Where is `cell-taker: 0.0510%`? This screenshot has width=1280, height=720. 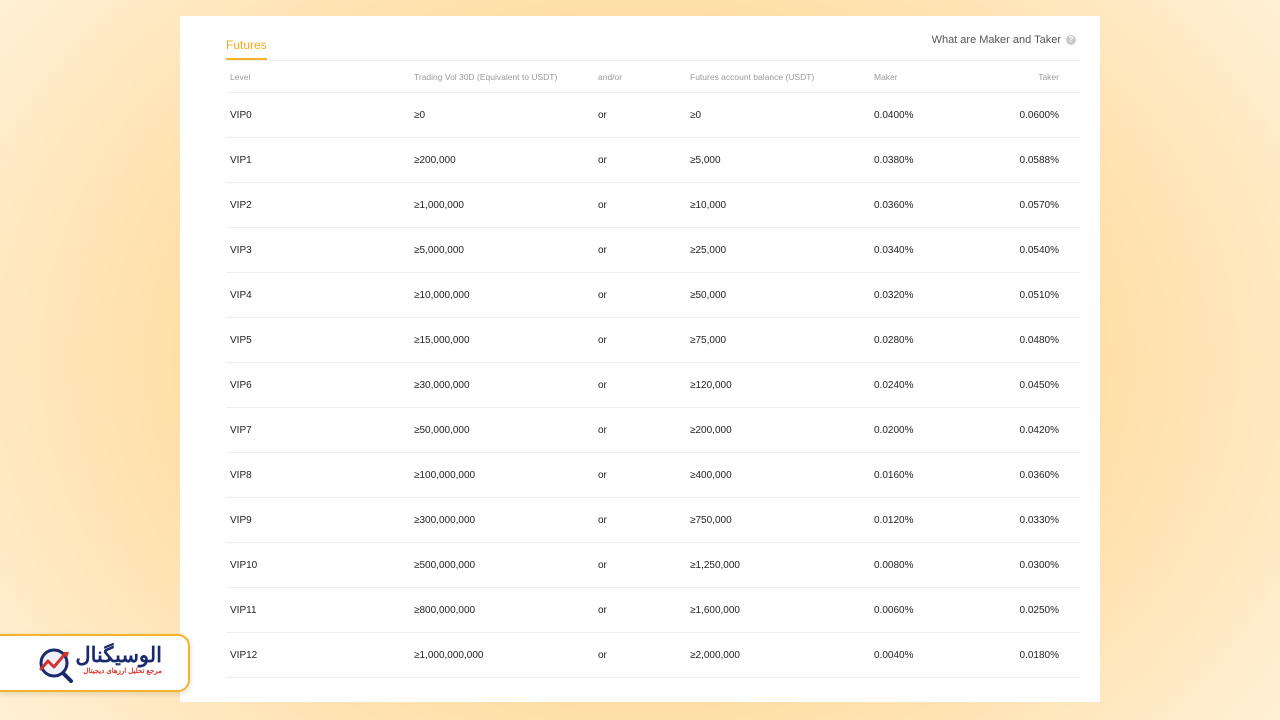
cell-taker: 0.0510% is located at coordinates (1021, 295).